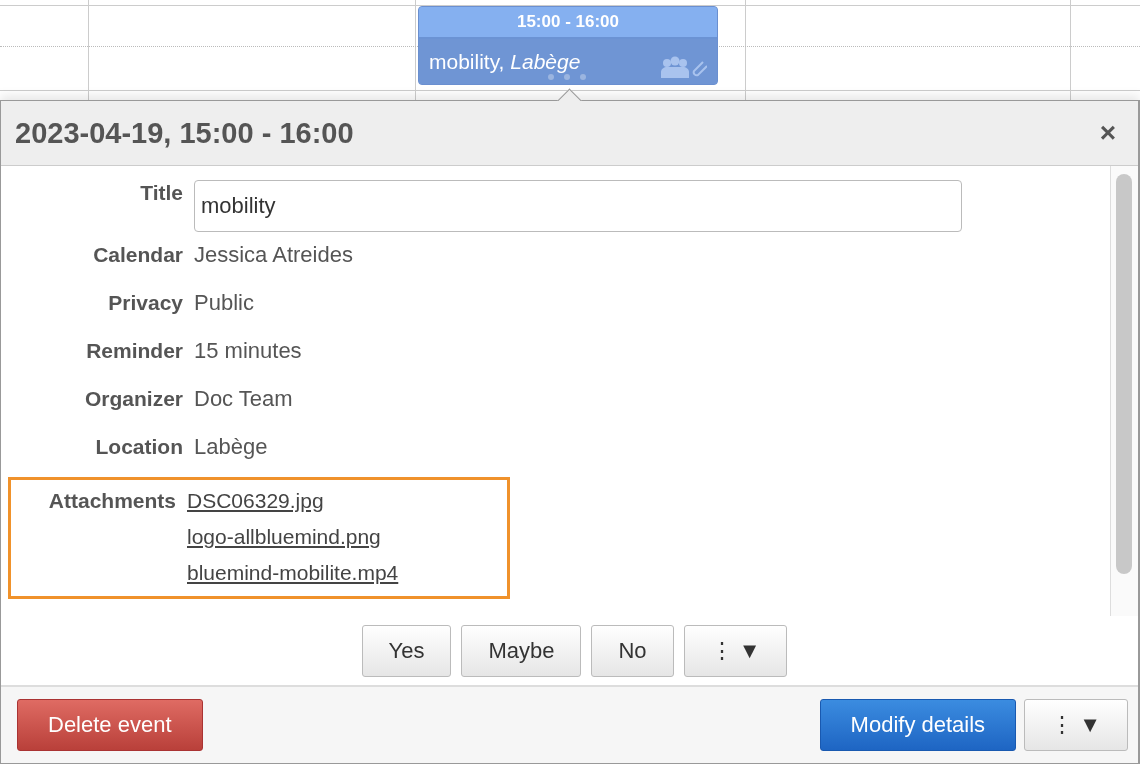 The image size is (1140, 764). Describe the element at coordinates (505, 61) in the screenshot. I see `event-title: mobility, Labège` at that location.